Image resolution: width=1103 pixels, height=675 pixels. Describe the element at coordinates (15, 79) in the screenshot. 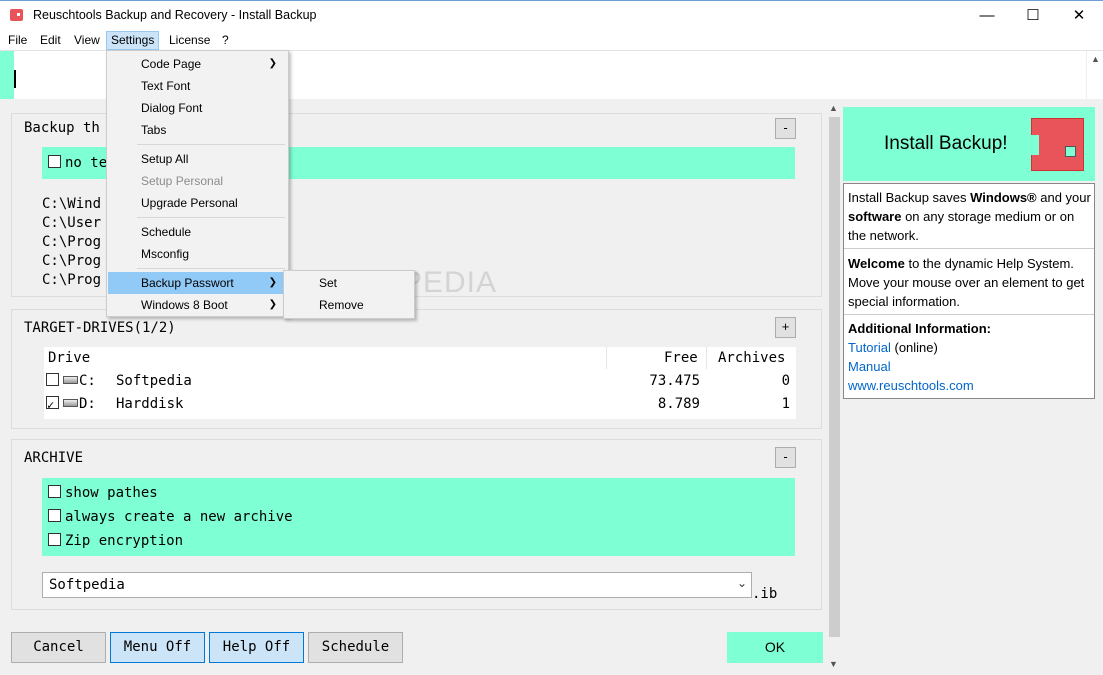

I see `text-caret` at that location.